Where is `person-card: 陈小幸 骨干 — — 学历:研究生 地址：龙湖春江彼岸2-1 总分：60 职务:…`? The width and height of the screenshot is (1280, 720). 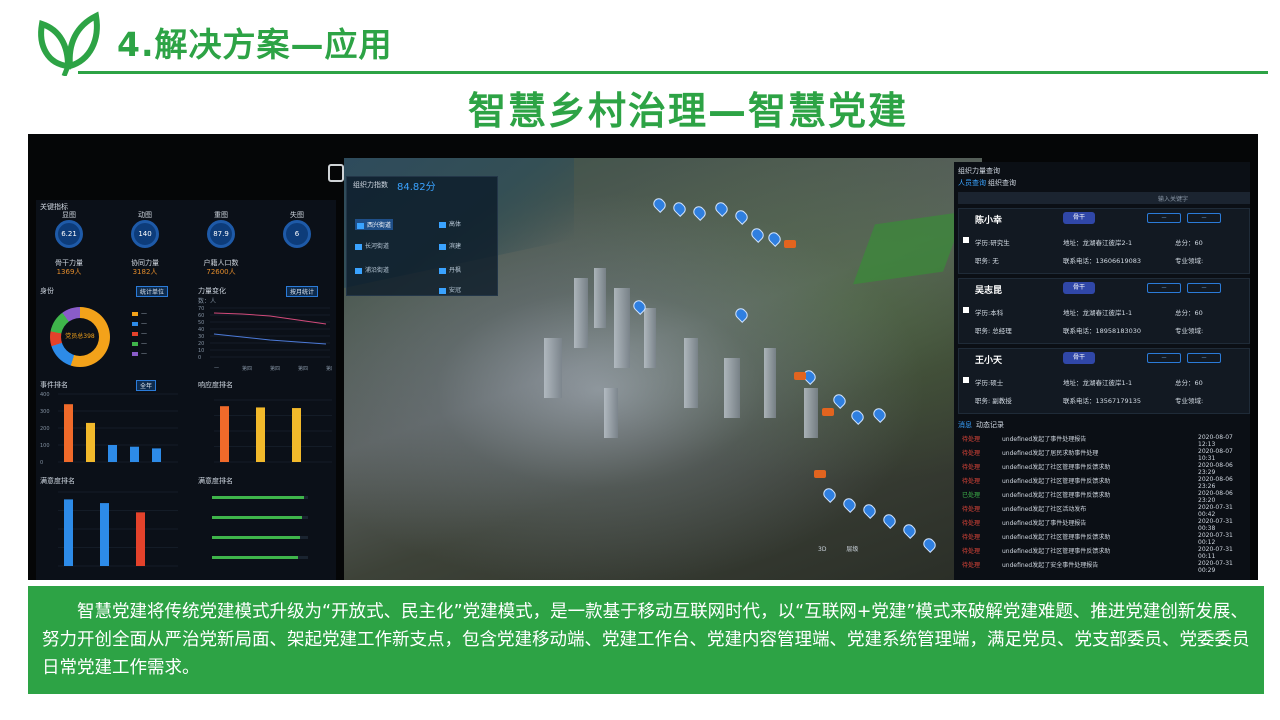
person-card: 陈小幸 骨干 — — 学历:研究生 地址：龙湖春江彼岸2-1 总分：60 职务:… is located at coordinates (1104, 241).